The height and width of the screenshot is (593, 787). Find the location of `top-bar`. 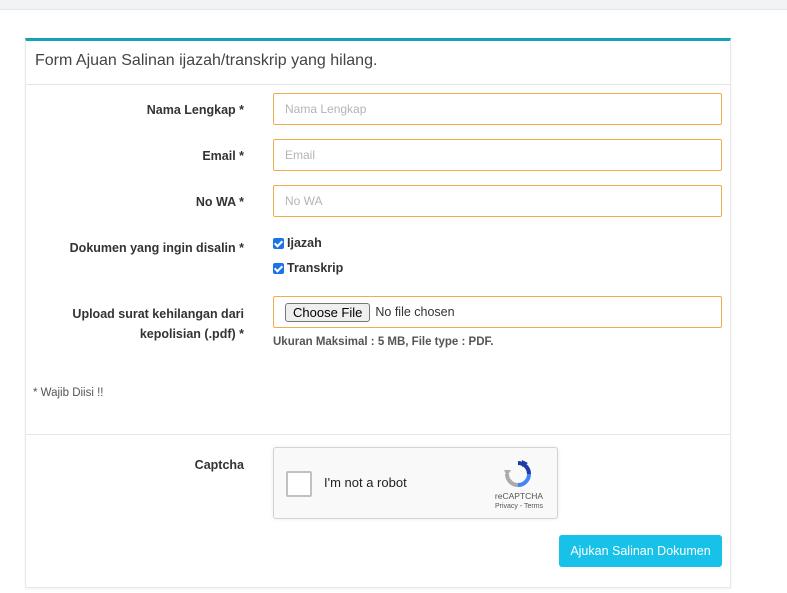

top-bar is located at coordinates (393, 5).